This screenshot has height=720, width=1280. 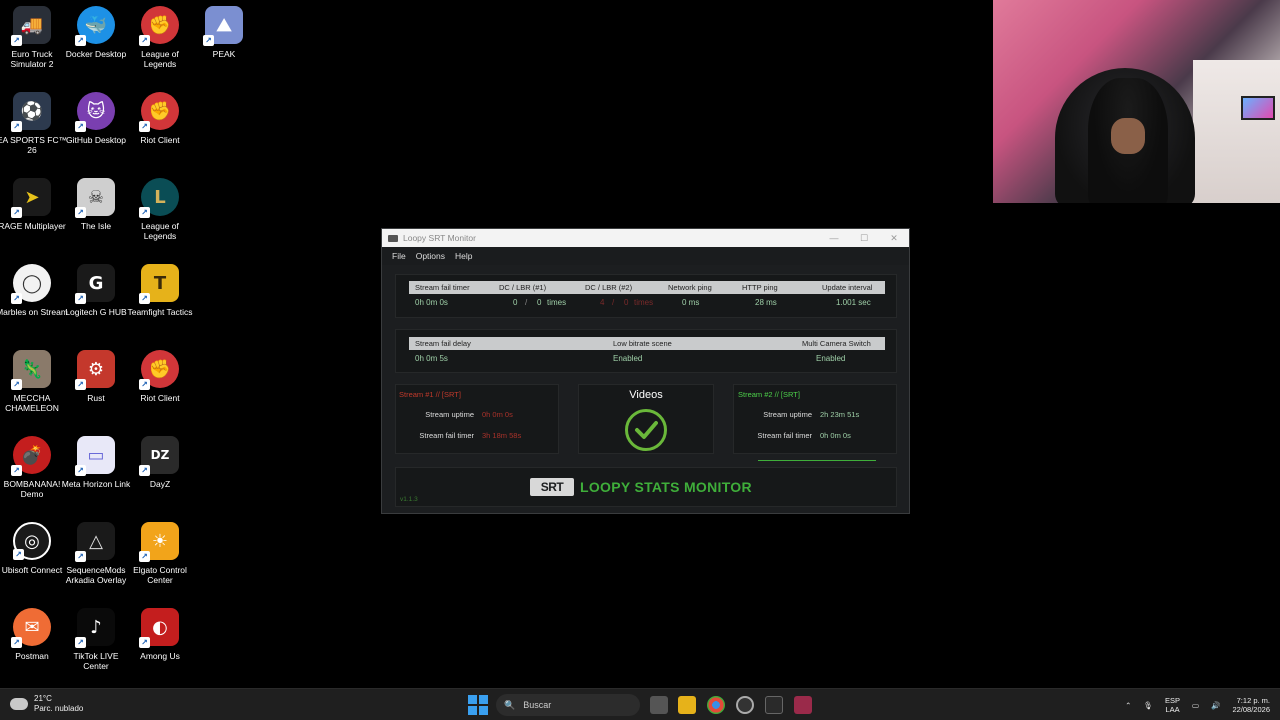 I want to click on value-fail-timer: 0h 0m 0s, so click(x=431, y=302).